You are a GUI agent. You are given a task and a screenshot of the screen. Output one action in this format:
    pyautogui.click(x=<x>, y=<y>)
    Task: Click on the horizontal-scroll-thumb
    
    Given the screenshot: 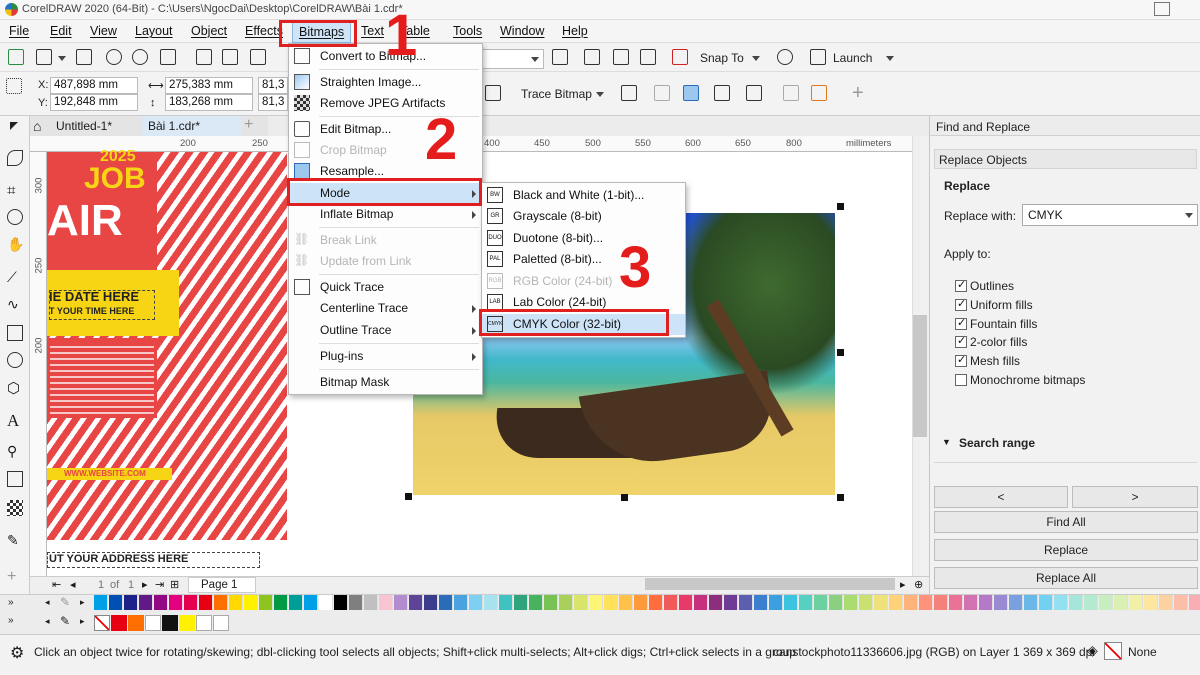 What is the action you would take?
    pyautogui.click(x=770, y=584)
    